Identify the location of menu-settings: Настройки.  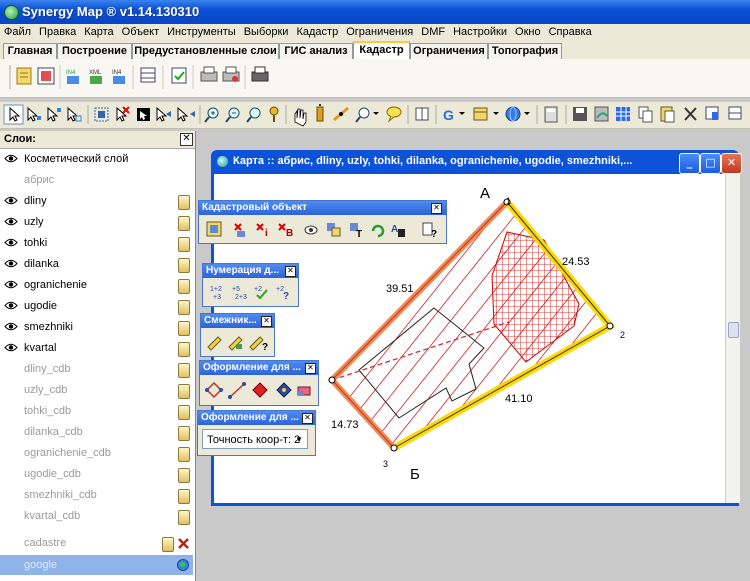
(480, 32).